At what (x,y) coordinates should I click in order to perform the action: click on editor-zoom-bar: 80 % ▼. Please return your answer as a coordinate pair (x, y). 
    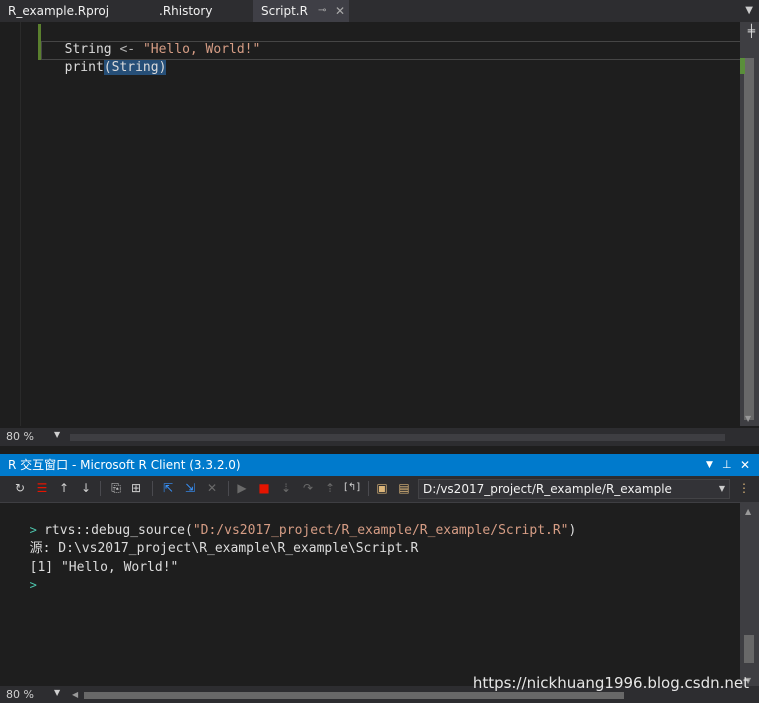
    Looking at the image, I should click on (379, 437).